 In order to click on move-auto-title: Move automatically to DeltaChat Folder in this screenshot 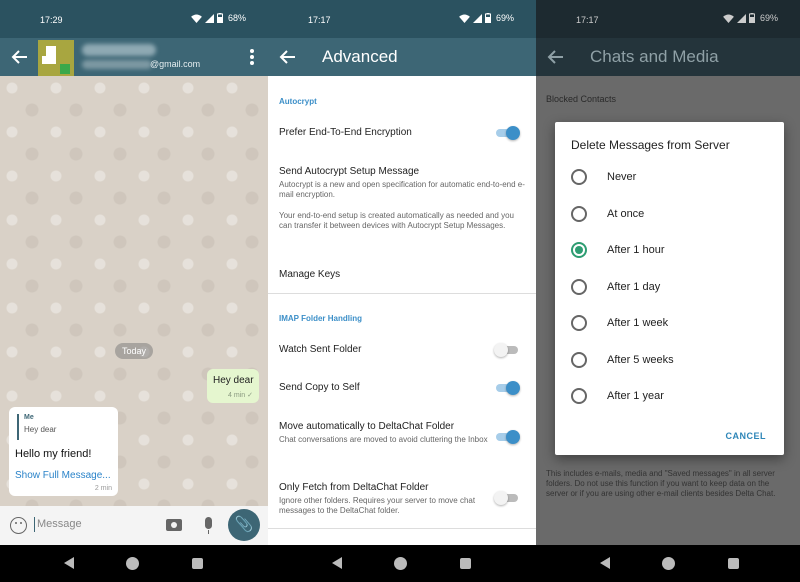, I will do `click(366, 426)`.